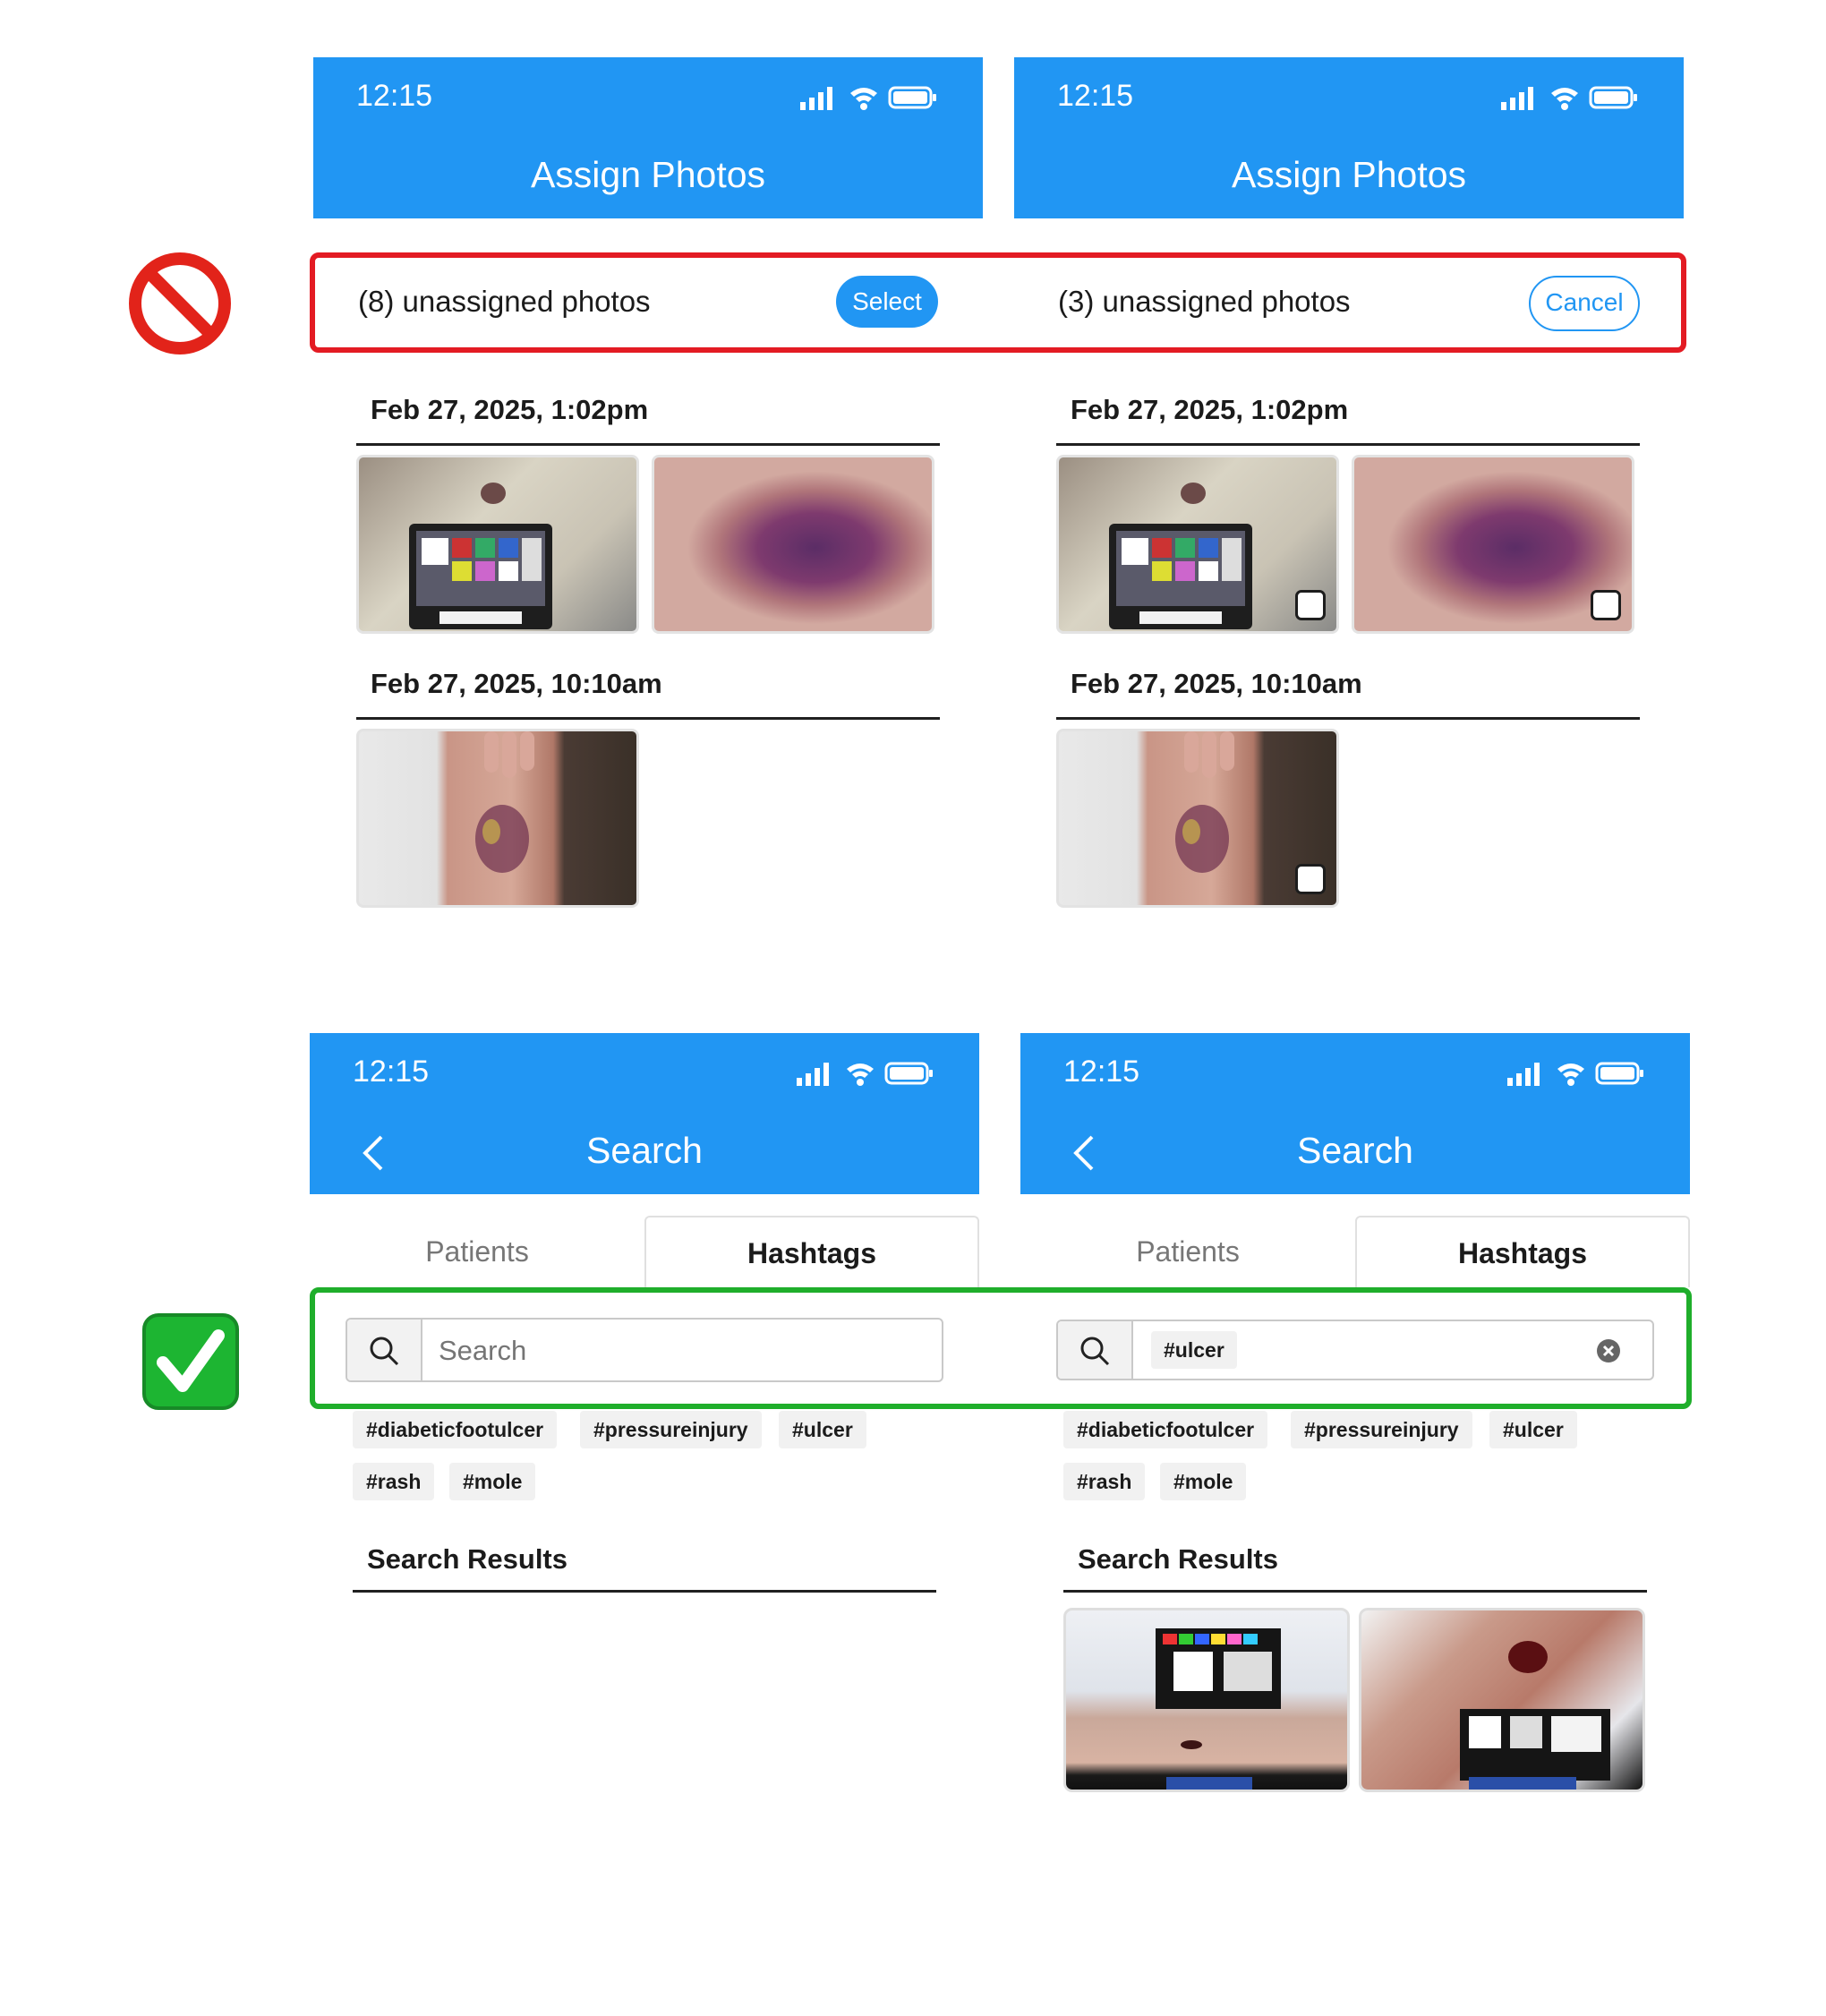 The height and width of the screenshot is (2016, 1826). Describe the element at coordinates (1355, 1350) in the screenshot. I see `search-bar: #ulcer` at that location.